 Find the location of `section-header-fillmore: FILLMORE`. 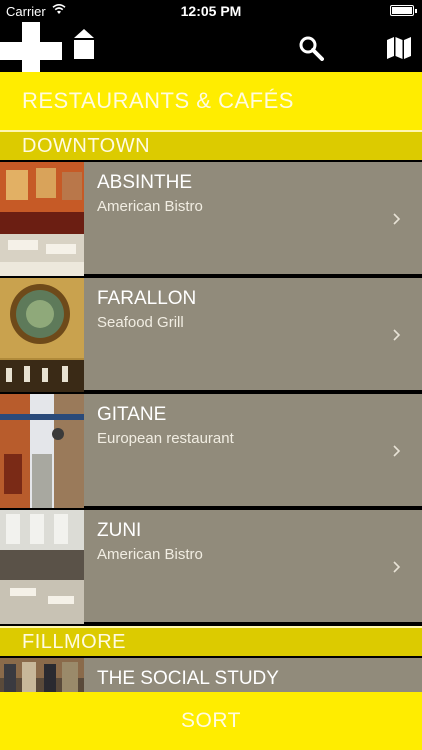

section-header-fillmore: FILLMORE is located at coordinates (211, 641).